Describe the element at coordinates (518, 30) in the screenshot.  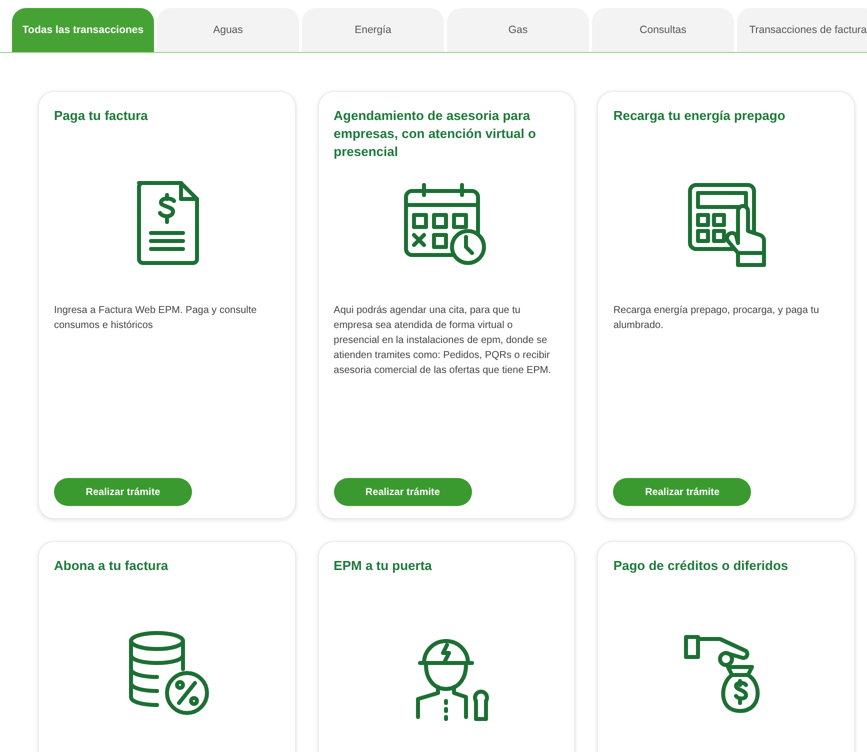
I see `category-tab: Gas` at that location.